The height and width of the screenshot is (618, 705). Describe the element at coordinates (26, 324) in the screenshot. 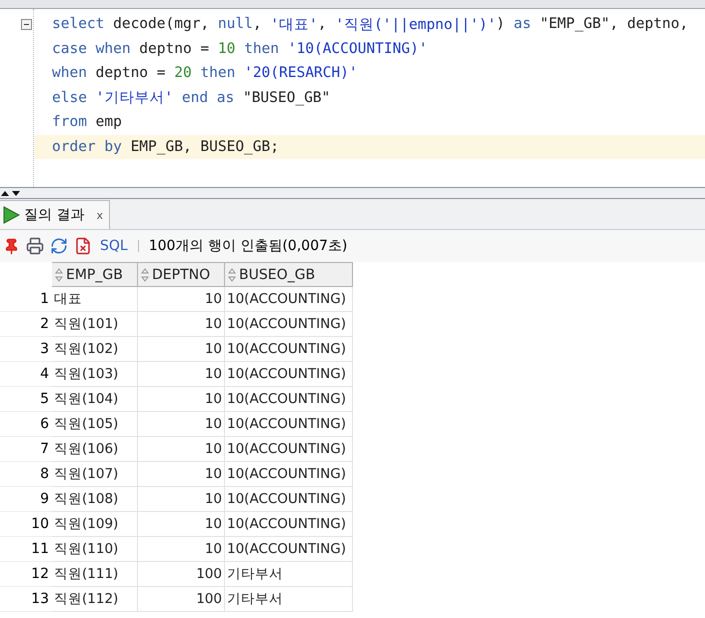

I see `row-number: 2` at that location.